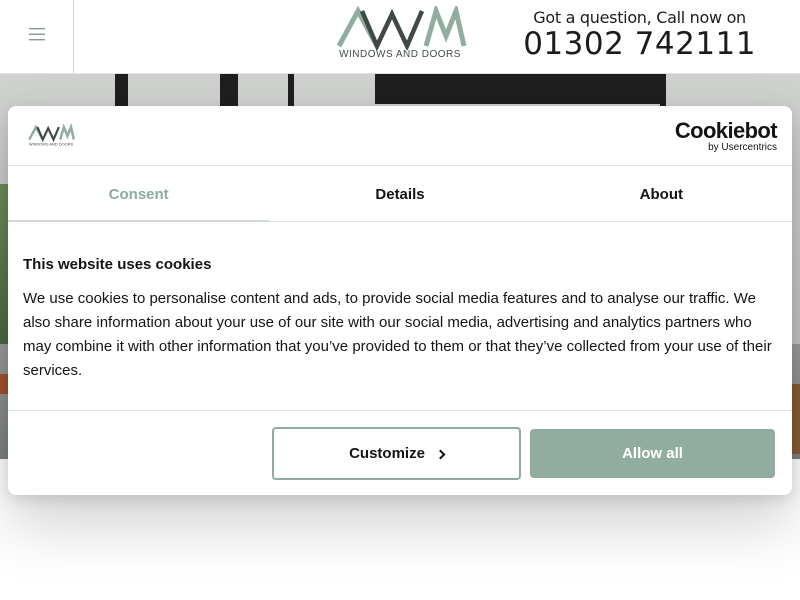 This screenshot has width=800, height=600. Describe the element at coordinates (139, 194) in the screenshot. I see `tab-consent: Consent` at that location.